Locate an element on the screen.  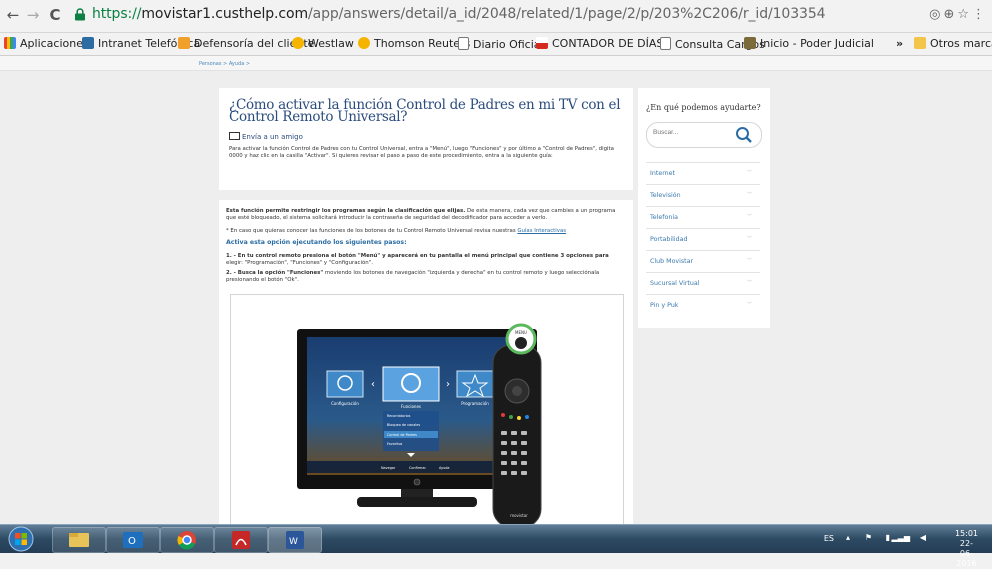
outlook-icon: O is located at coordinates (133, 540).